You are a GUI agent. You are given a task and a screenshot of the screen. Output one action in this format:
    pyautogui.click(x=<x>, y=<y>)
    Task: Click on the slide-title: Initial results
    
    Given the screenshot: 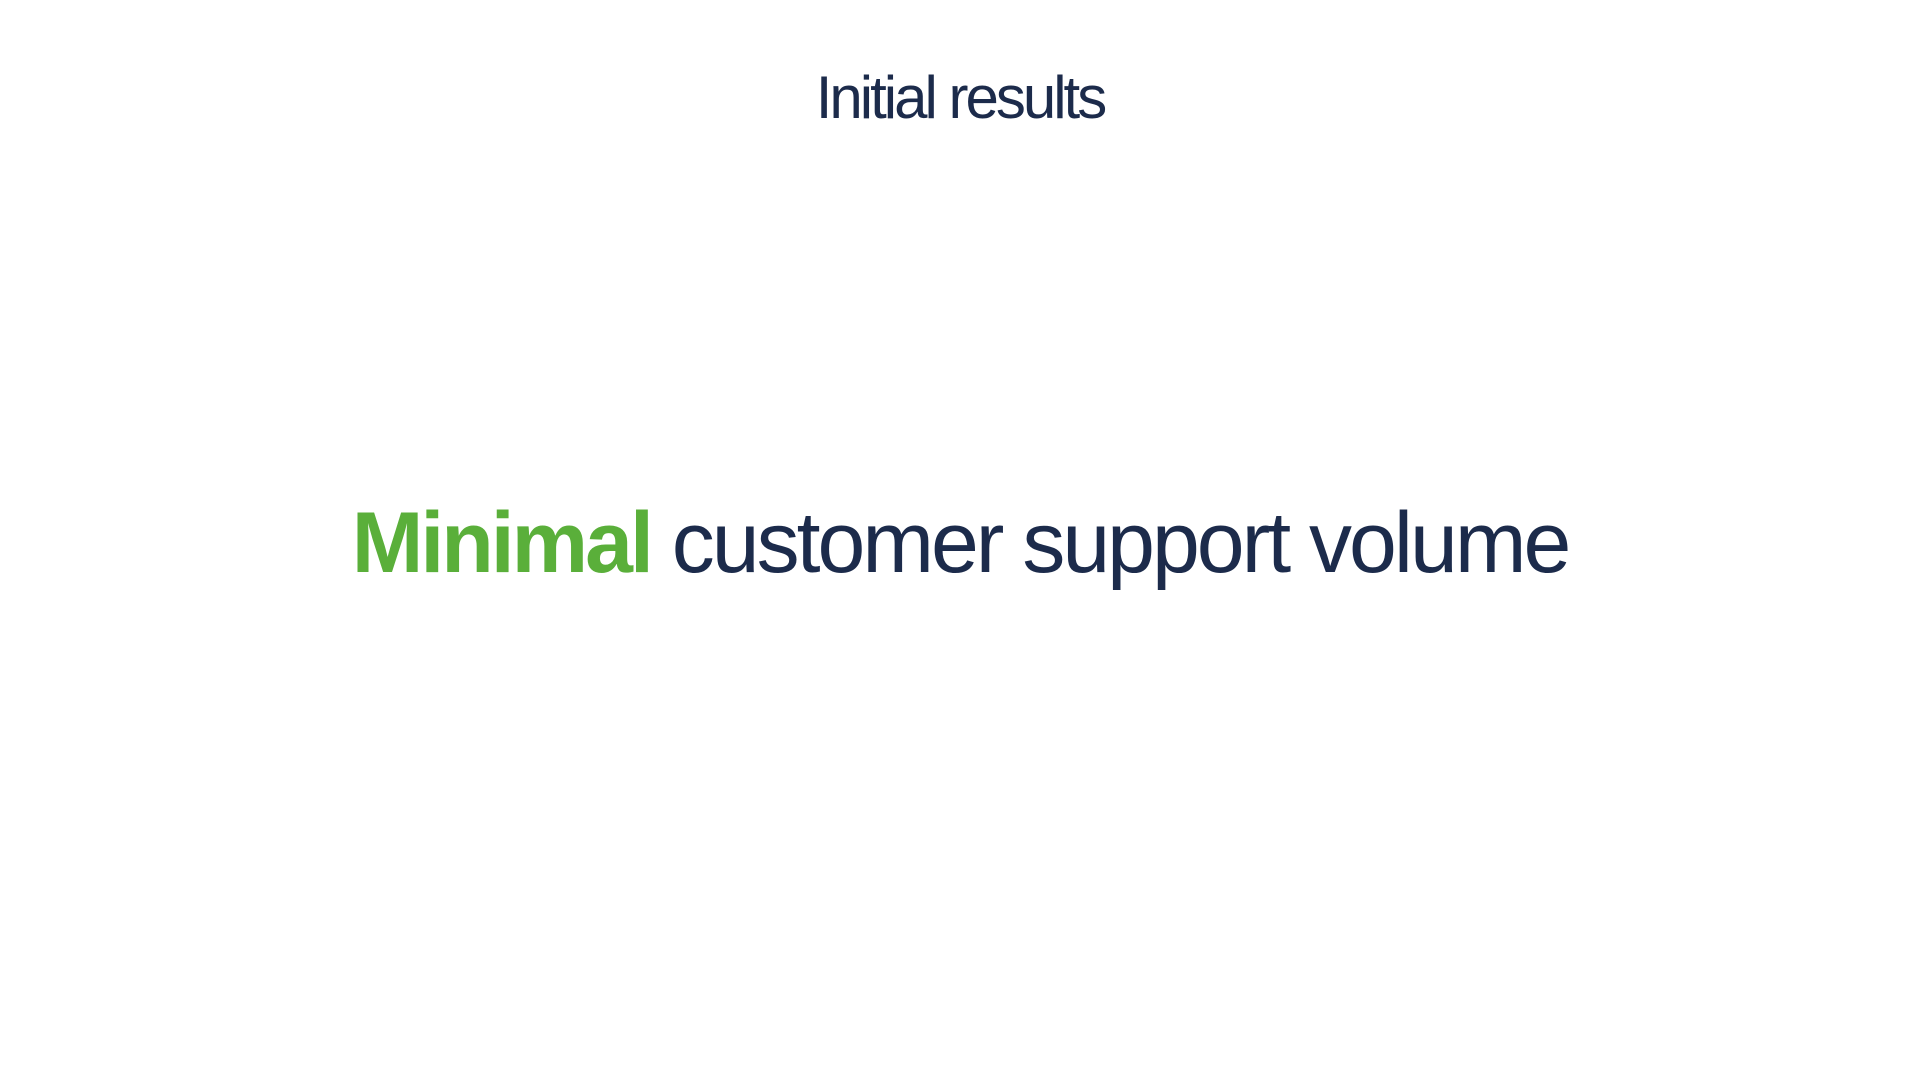 What is the action you would take?
    pyautogui.click(x=961, y=97)
    